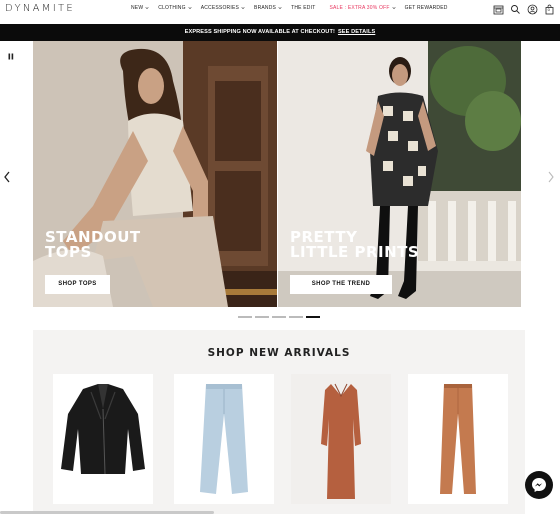 This screenshot has width=560, height=514. I want to click on nav-item-clothing: CLOTHING, so click(175, 8).